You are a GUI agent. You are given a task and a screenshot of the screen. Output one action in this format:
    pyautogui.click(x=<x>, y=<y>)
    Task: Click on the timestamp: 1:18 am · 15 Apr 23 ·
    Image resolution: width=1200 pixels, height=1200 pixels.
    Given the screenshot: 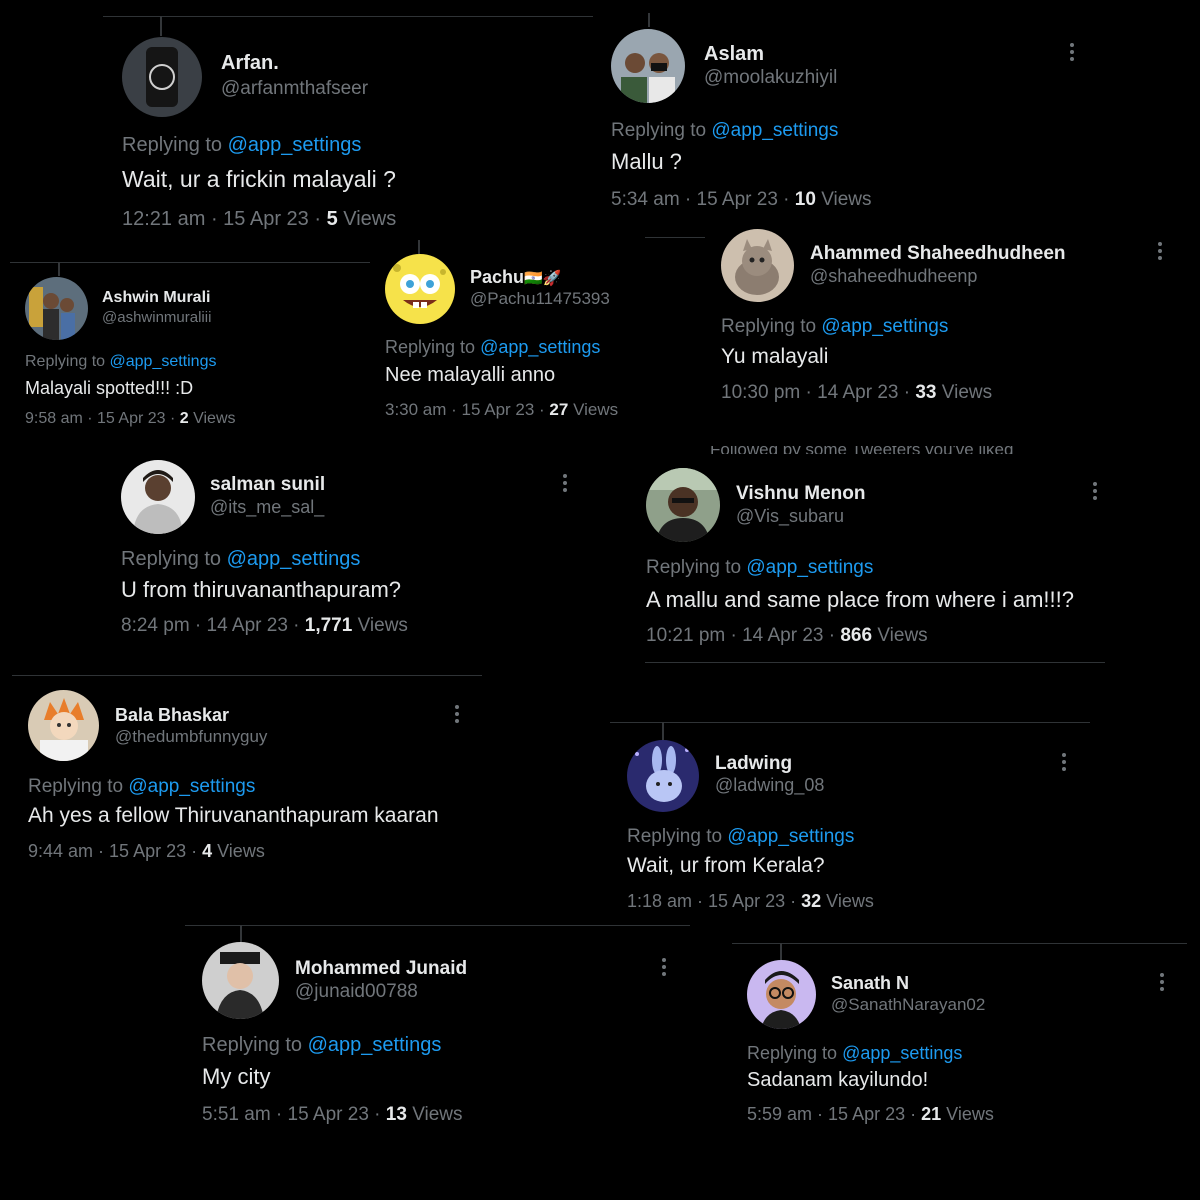 What is the action you would take?
    pyautogui.click(x=714, y=901)
    